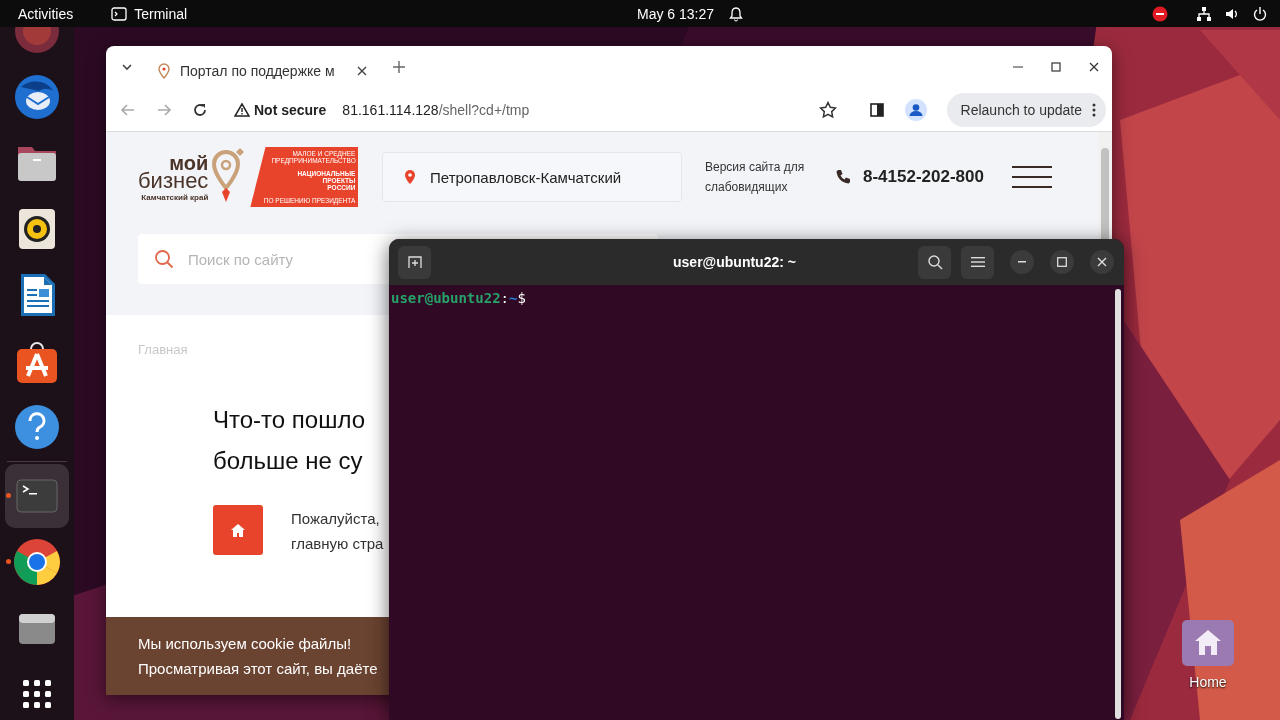 Image resolution: width=1280 pixels, height=720 pixels. What do you see at coordinates (258, 669) in the screenshot?
I see `cookie-text: Просматривая этот сайт, вы даёте` at bounding box center [258, 669].